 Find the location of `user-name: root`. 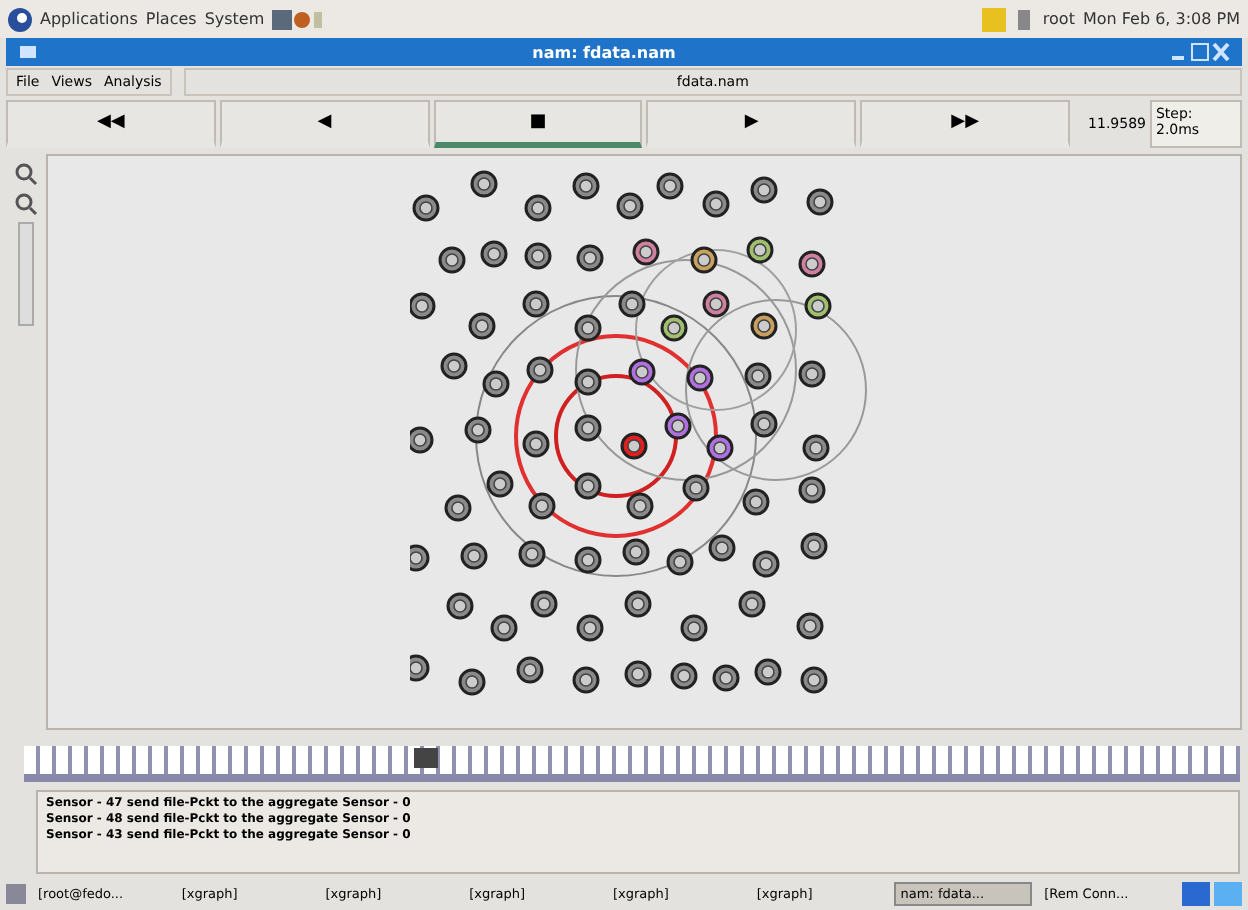

user-name: root is located at coordinates (1058, 19).